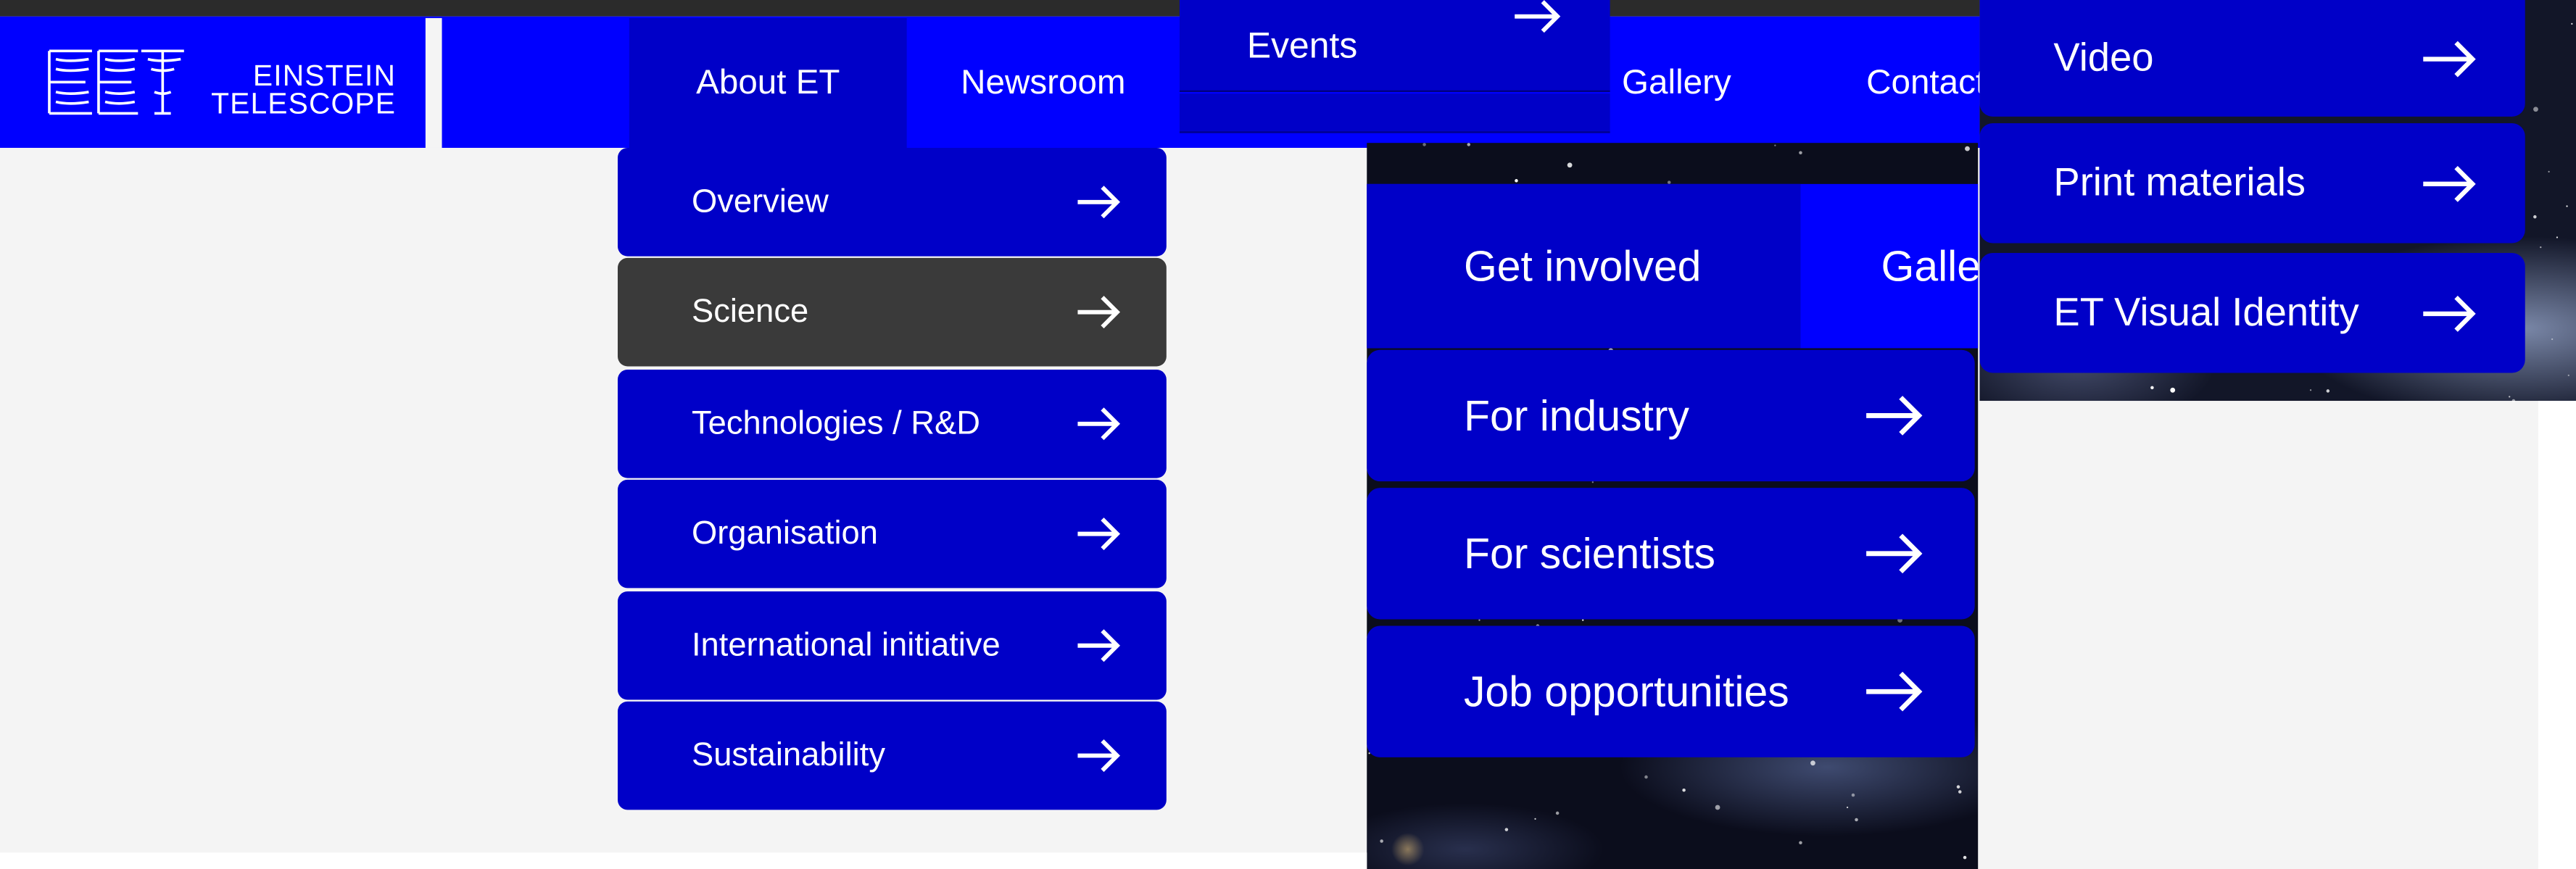  What do you see at coordinates (1576, 415) in the screenshot?
I see `menu-item-label: For industry` at bounding box center [1576, 415].